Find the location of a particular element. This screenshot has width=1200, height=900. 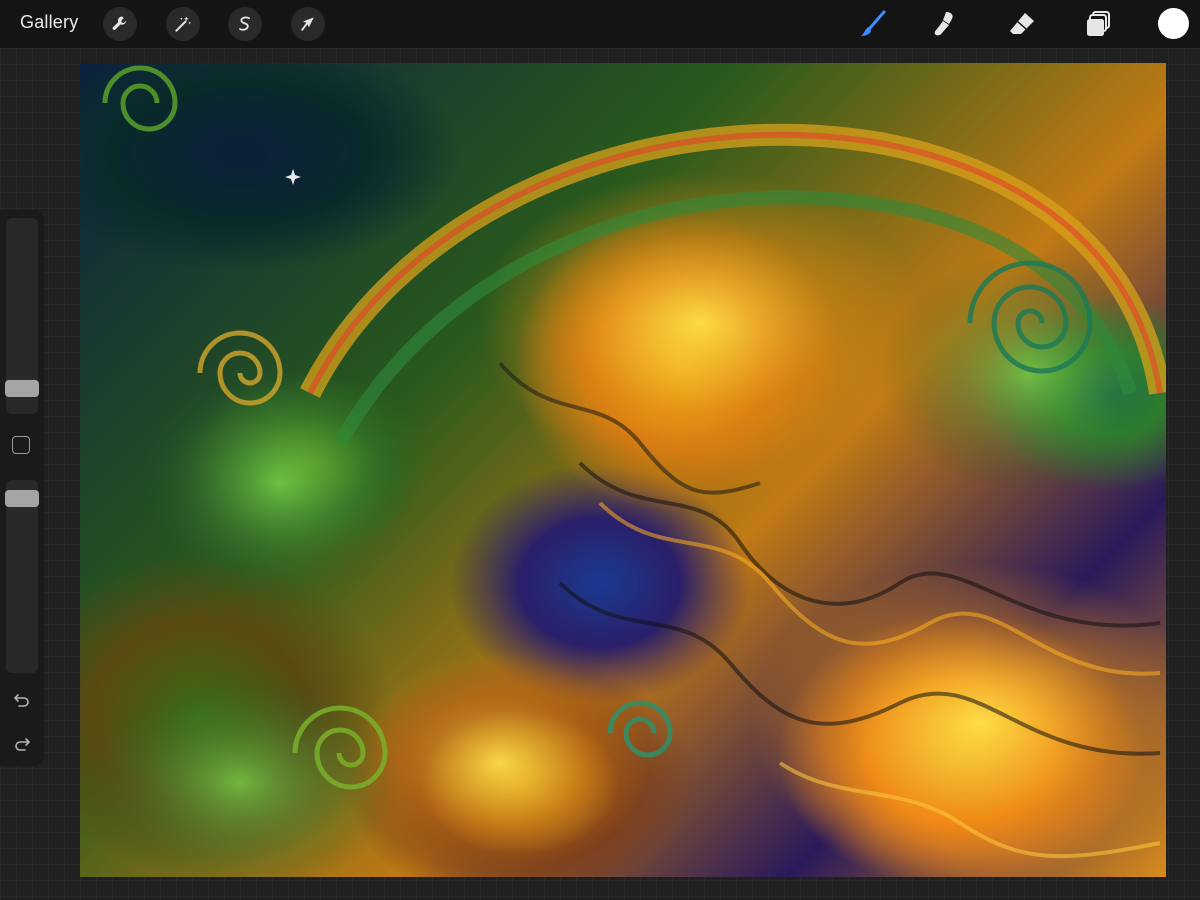

redo-button is located at coordinates (22, 744).